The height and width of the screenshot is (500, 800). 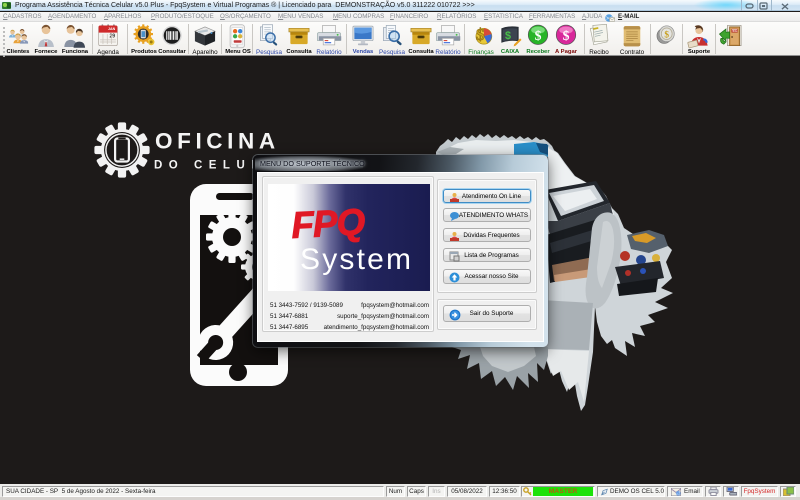 I want to click on svg-text: OFICINA, so click(x=217, y=141).